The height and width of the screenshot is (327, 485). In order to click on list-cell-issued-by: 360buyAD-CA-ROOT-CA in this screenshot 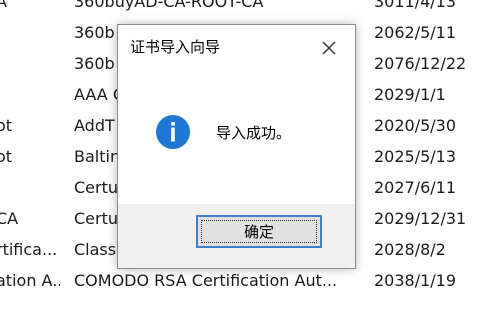, I will do `click(169, 5)`.